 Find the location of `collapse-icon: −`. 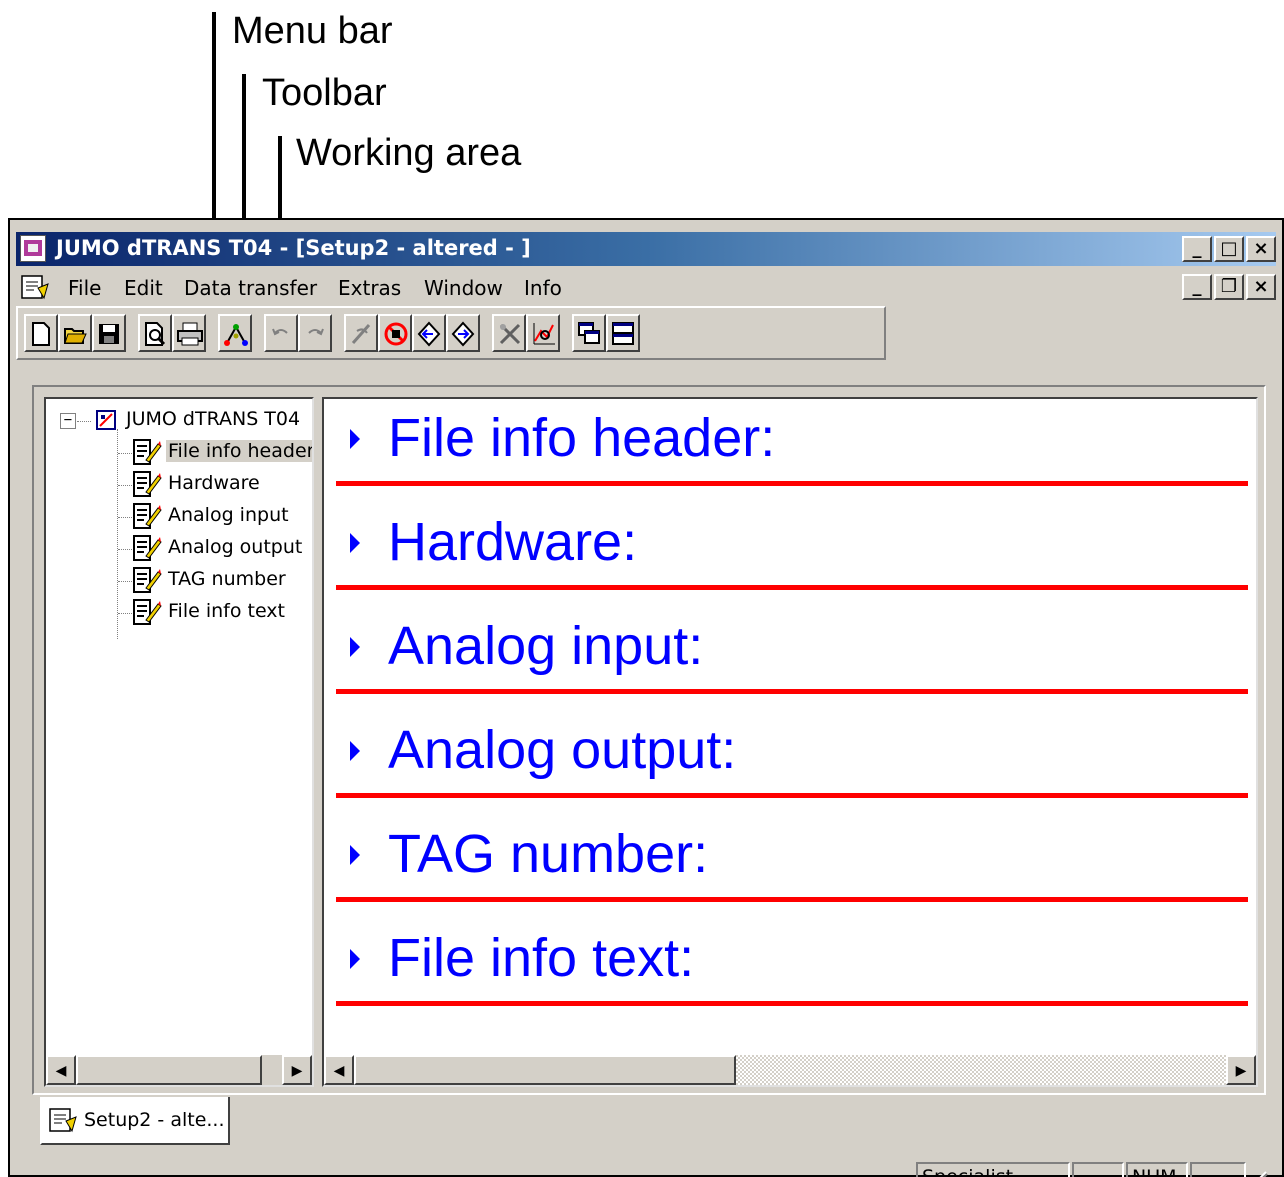

collapse-icon: − is located at coordinates (68, 421).